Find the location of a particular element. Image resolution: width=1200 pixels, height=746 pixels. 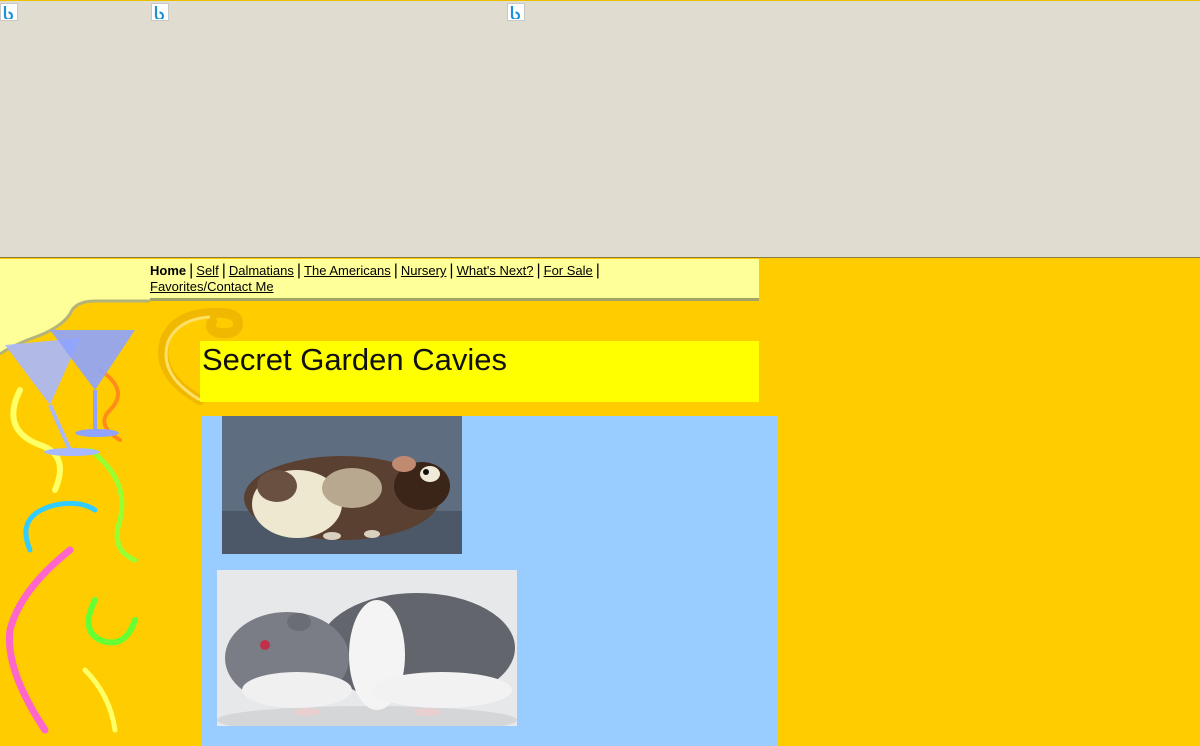

page-title: Secret Garden Cavies is located at coordinates (354, 359).